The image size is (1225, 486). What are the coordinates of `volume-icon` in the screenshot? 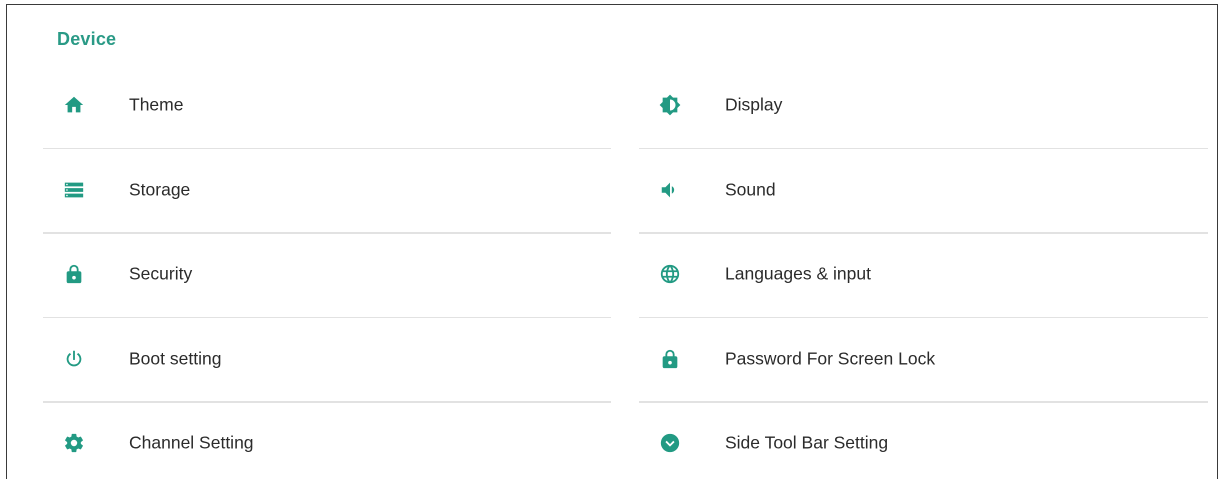 It's located at (670, 190).